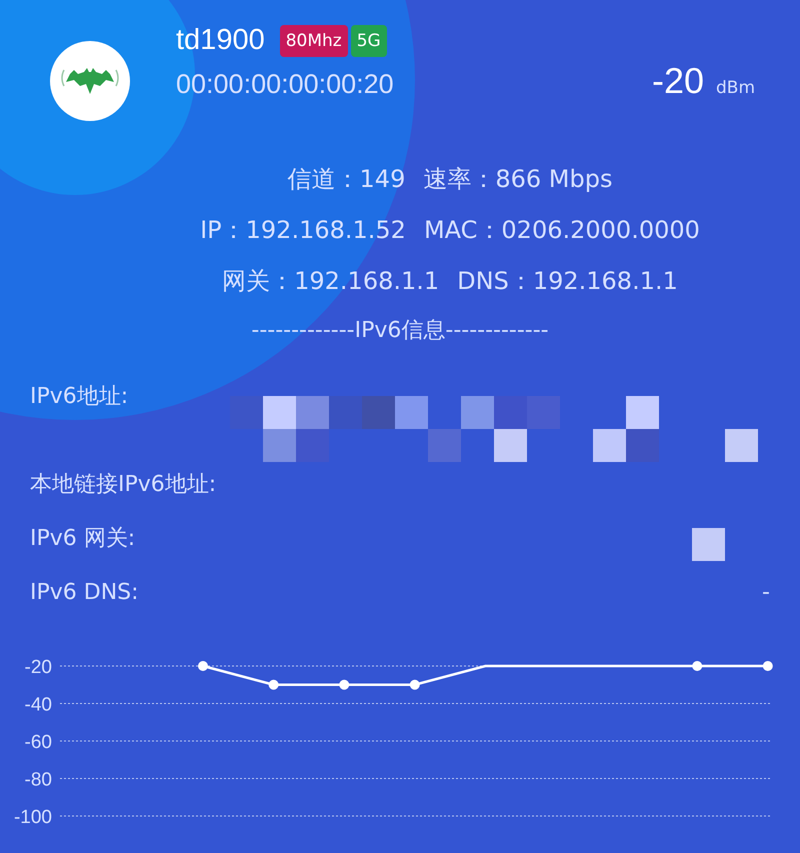  I want to click on info-text: 信道：149, so click(347, 179).